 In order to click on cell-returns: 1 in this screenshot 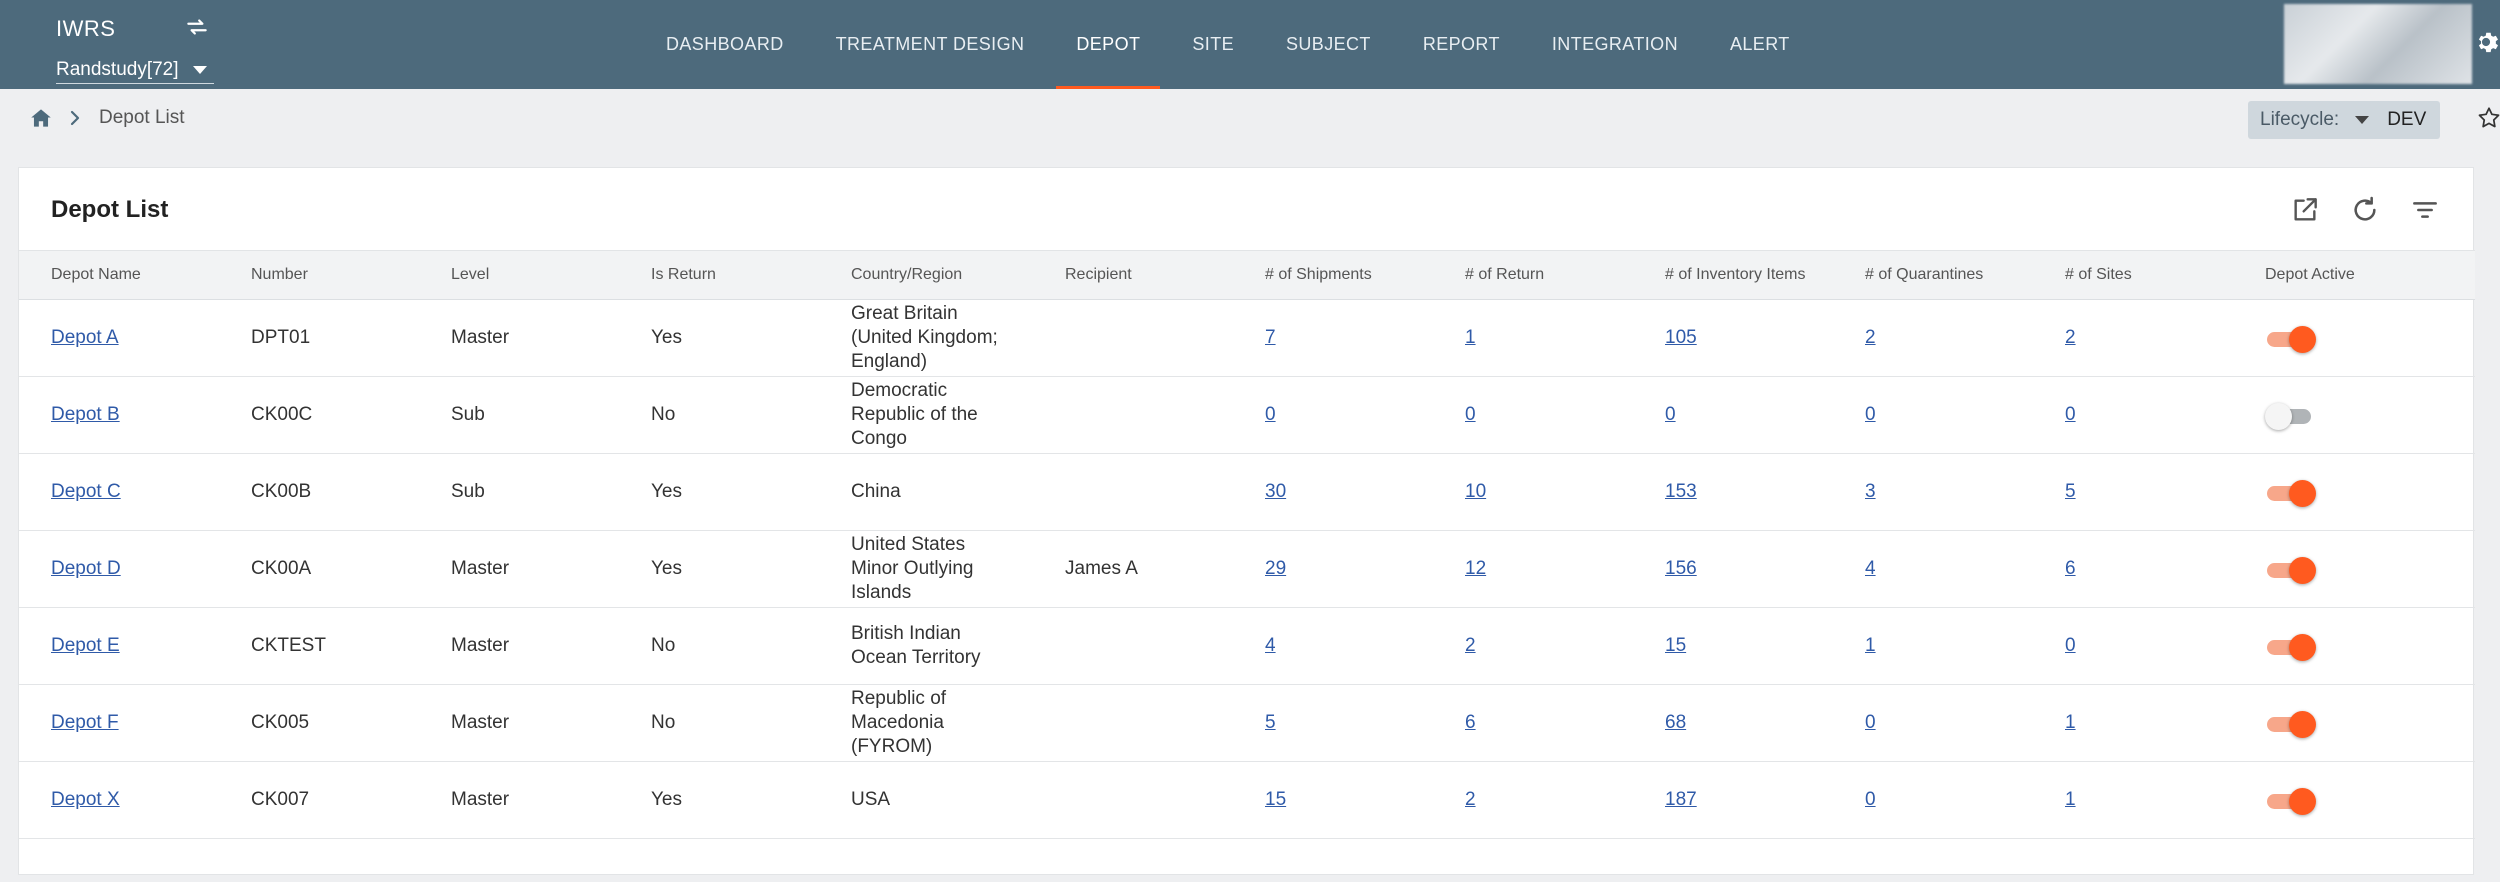, I will do `click(1533, 338)`.